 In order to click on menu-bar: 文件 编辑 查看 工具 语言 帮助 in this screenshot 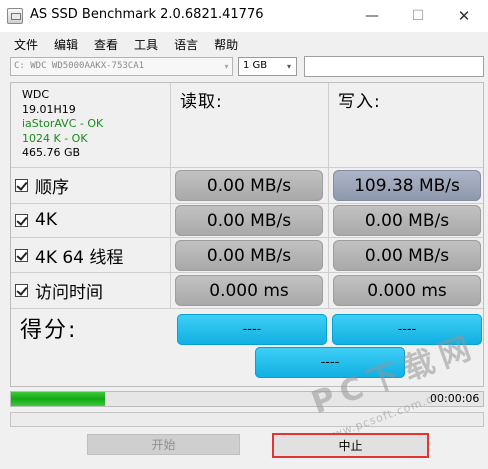, I will do `click(244, 44)`.